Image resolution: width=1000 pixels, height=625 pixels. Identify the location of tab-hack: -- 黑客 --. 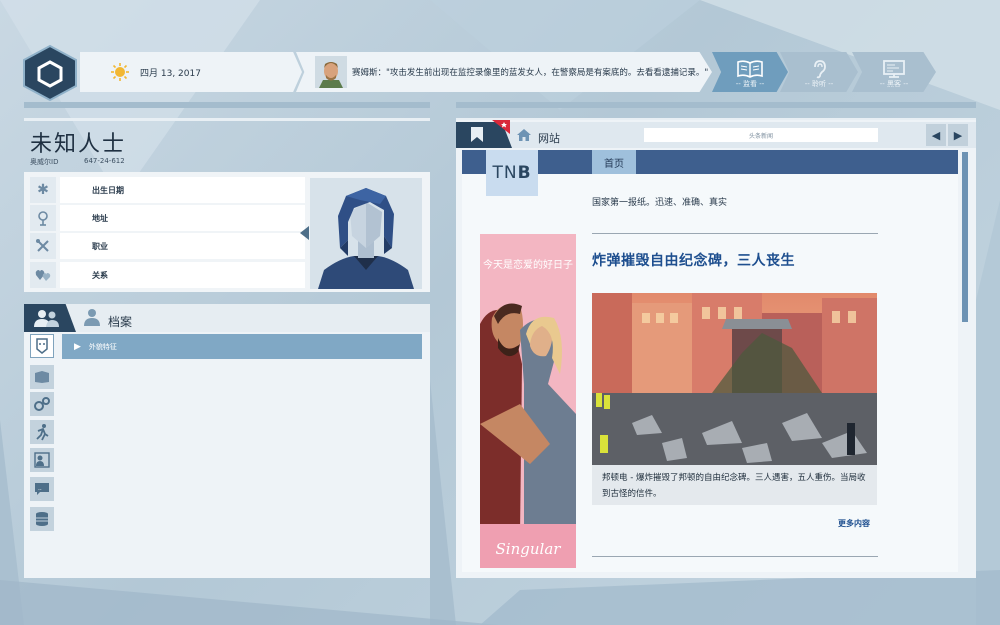
(894, 72).